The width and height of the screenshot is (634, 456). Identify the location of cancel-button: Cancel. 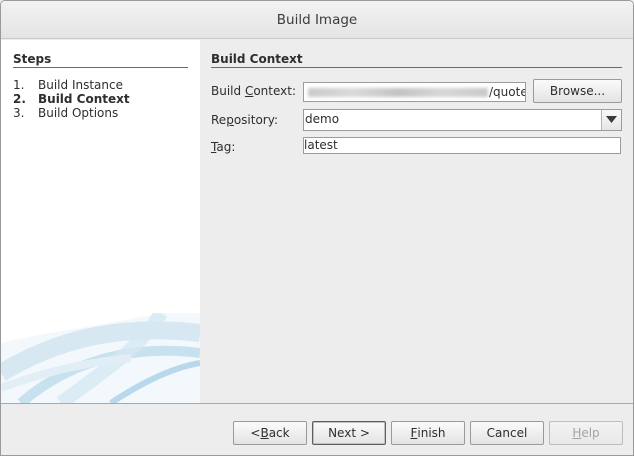
(507, 433).